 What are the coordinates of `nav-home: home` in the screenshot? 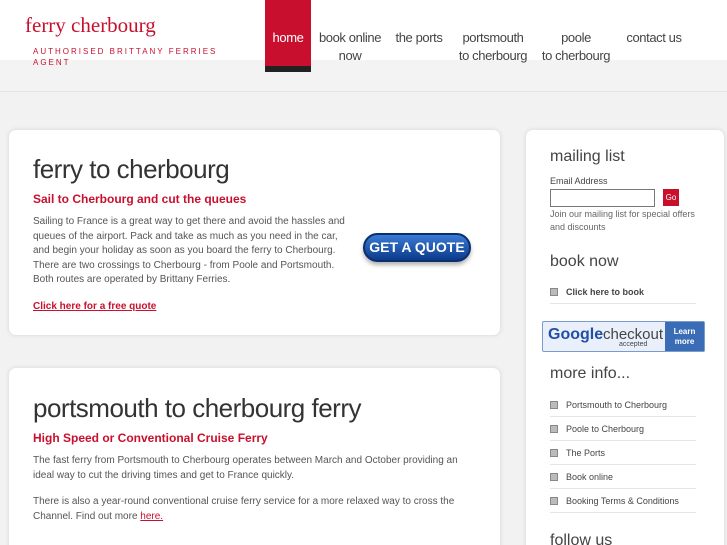 It's located at (288, 36).